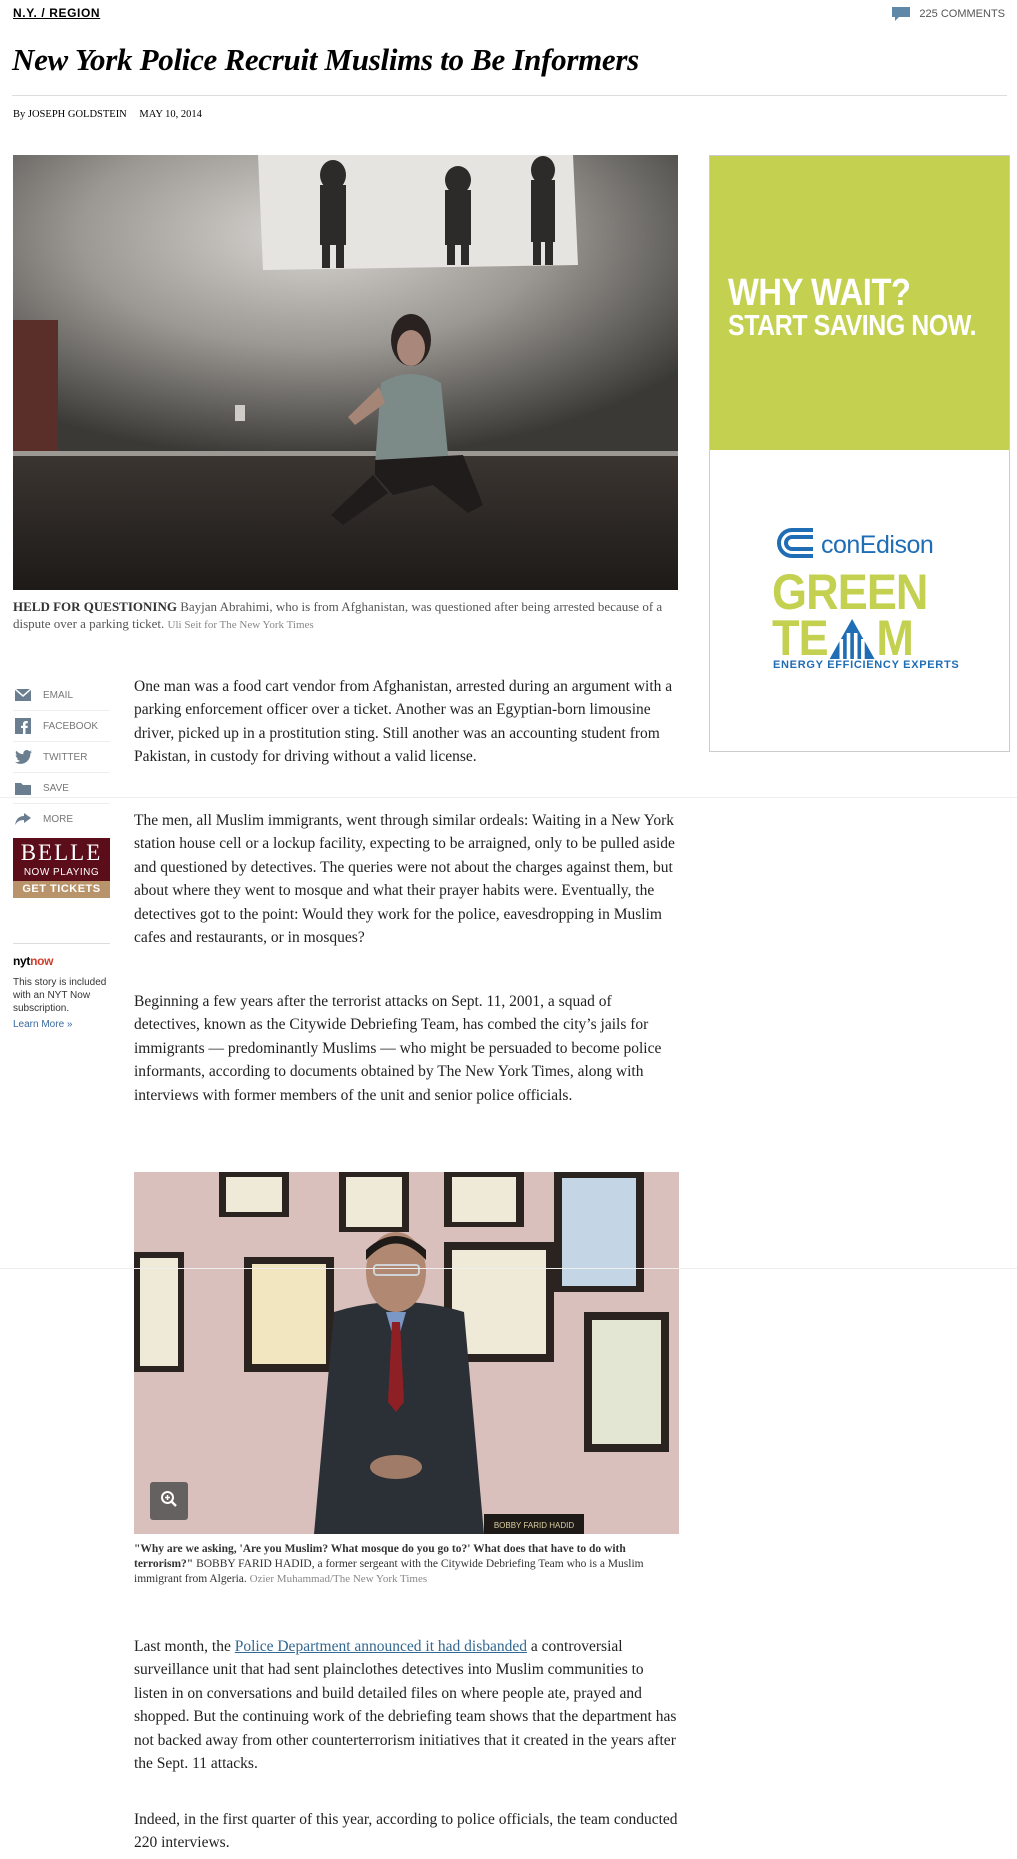 Image resolution: width=1017 pixels, height=1859 pixels. What do you see at coordinates (800, 638) in the screenshot?
I see `ad-team-part-a: TE` at bounding box center [800, 638].